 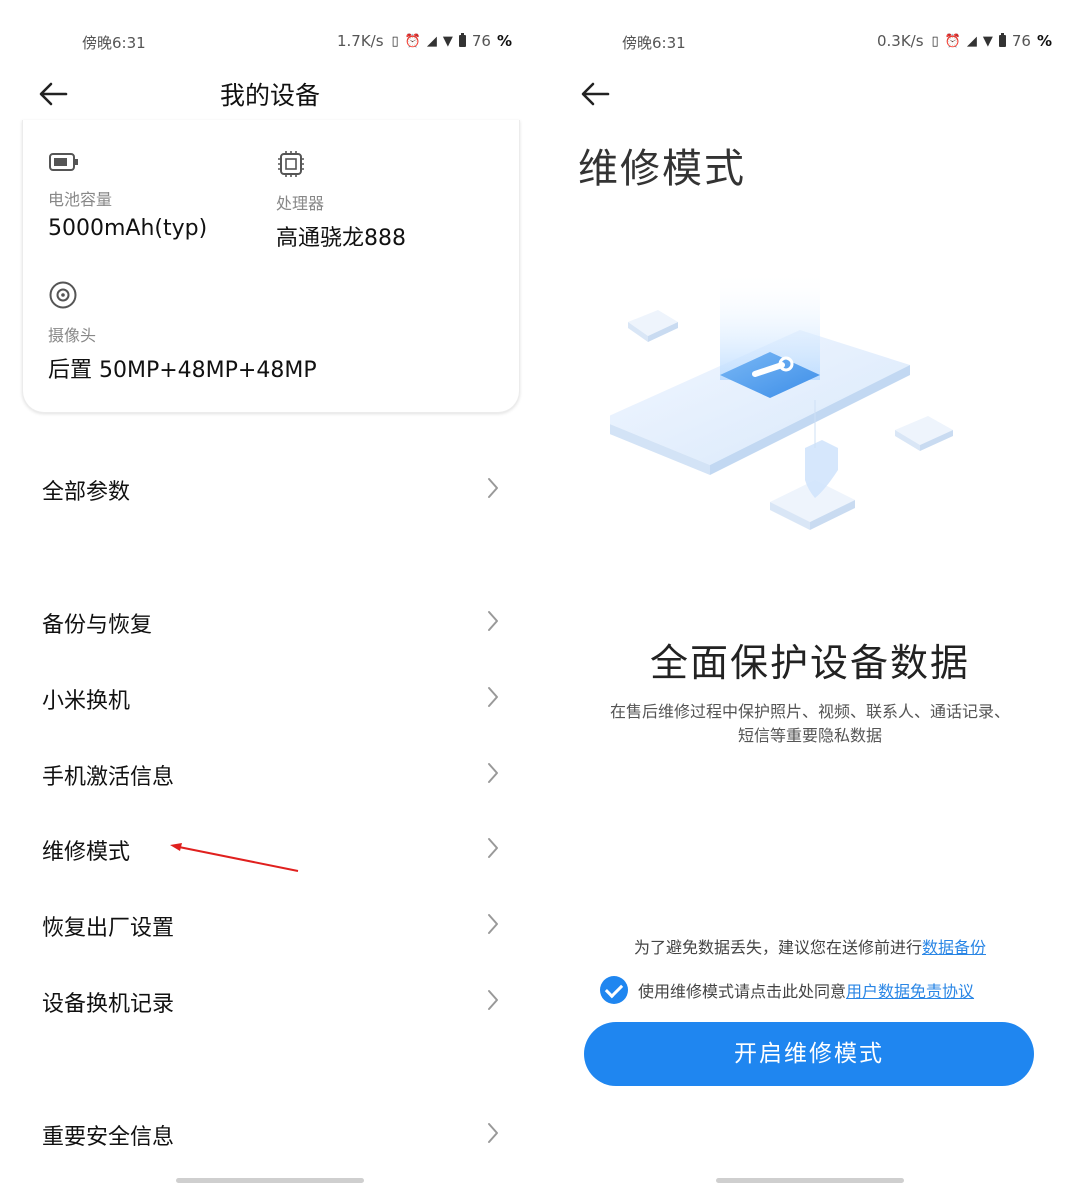 What do you see at coordinates (270, 775) in the screenshot?
I see `menu-item-activation-info: 手机激活信息` at bounding box center [270, 775].